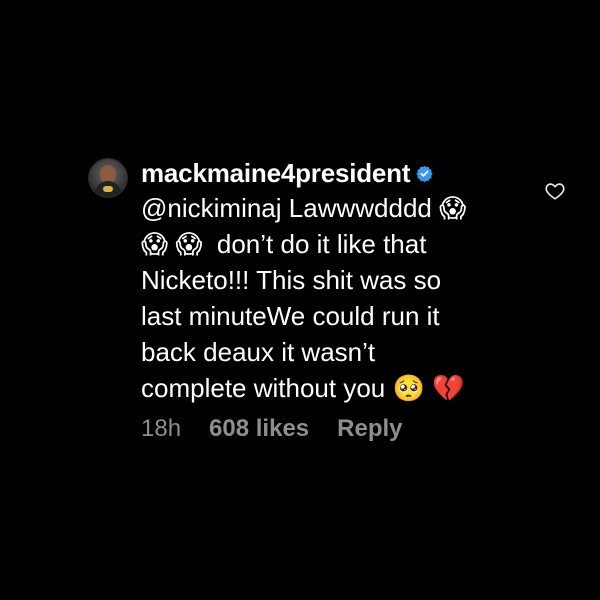 The image size is (600, 600). I want to click on username: mackmaine4president, so click(276, 173).